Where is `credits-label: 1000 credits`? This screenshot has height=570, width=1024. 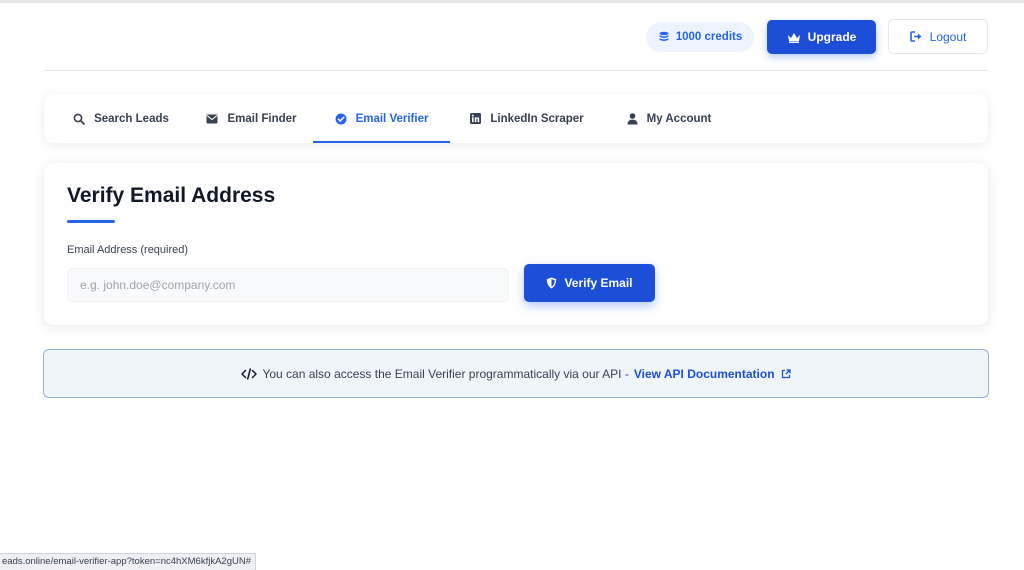
credits-label: 1000 credits is located at coordinates (709, 37).